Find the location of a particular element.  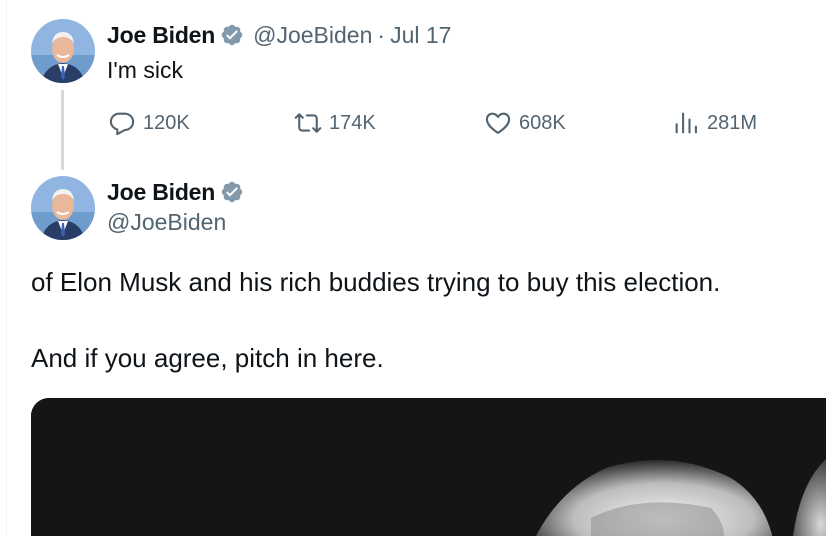

views-icon is located at coordinates (686, 123).